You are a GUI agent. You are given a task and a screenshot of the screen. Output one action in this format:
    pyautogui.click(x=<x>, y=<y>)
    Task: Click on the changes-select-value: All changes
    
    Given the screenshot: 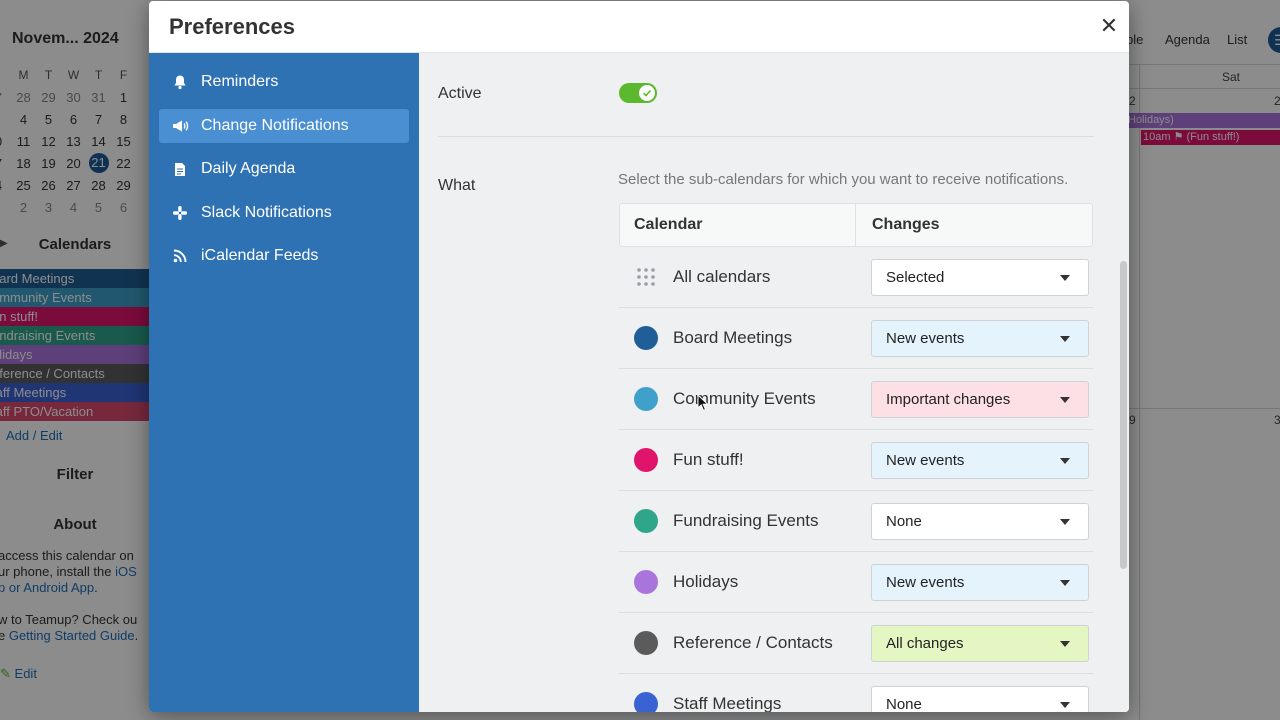 What is the action you would take?
    pyautogui.click(x=925, y=643)
    